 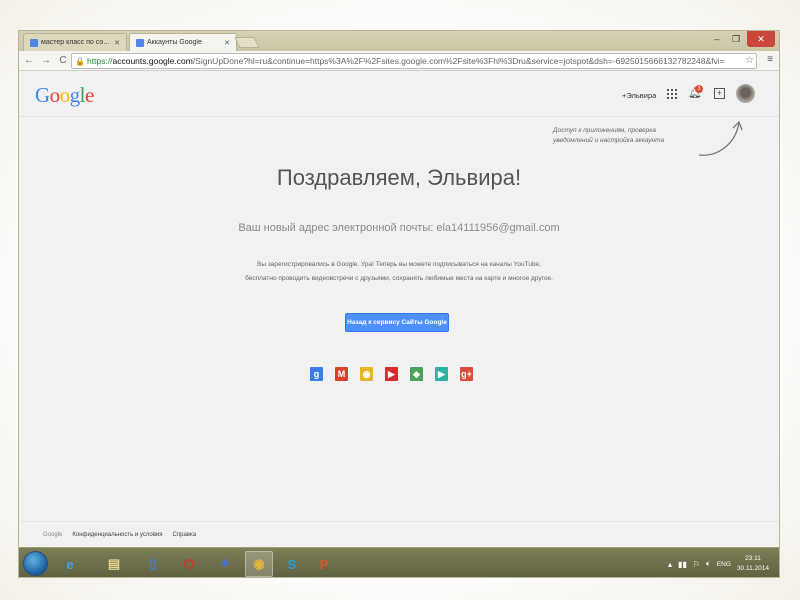 What do you see at coordinates (604, 130) in the screenshot?
I see `hint-line: Доступ к приложениям, проверка` at bounding box center [604, 130].